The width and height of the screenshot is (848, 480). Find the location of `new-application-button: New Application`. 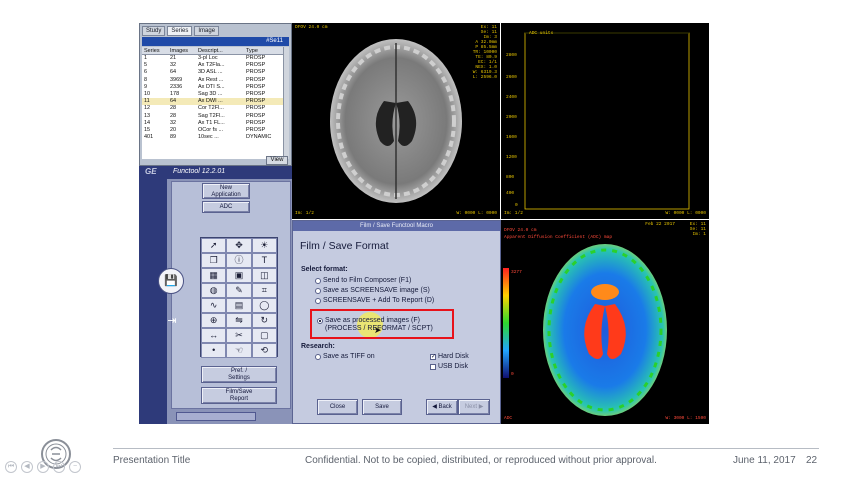

new-application-button: New Application is located at coordinates (226, 191).